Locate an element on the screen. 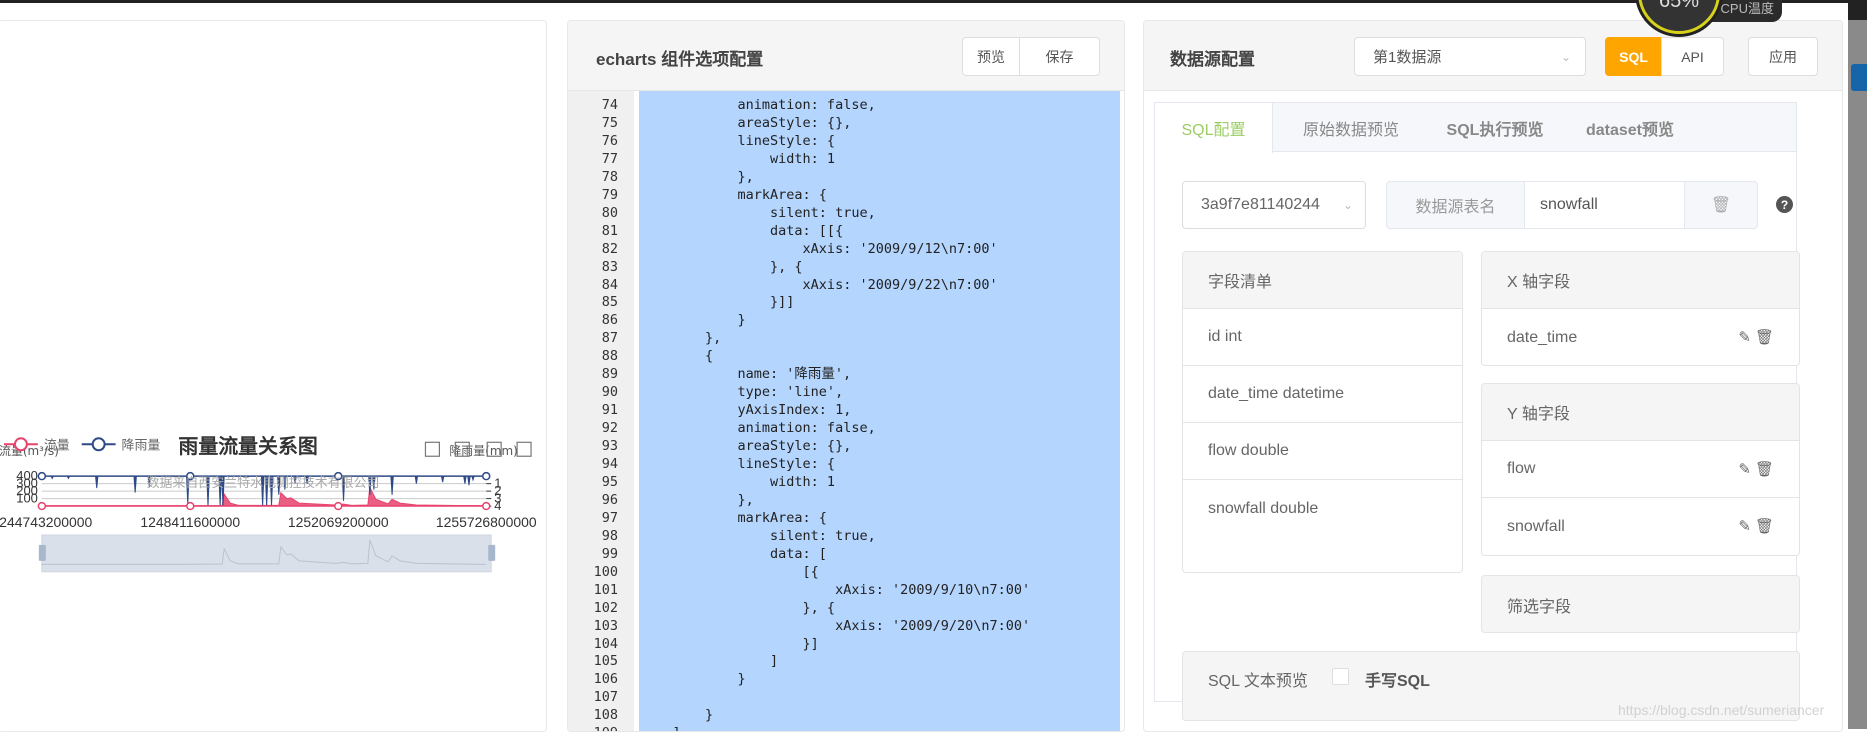 This screenshot has height=732, width=1867. code-line: 88 { is located at coordinates (846, 356).